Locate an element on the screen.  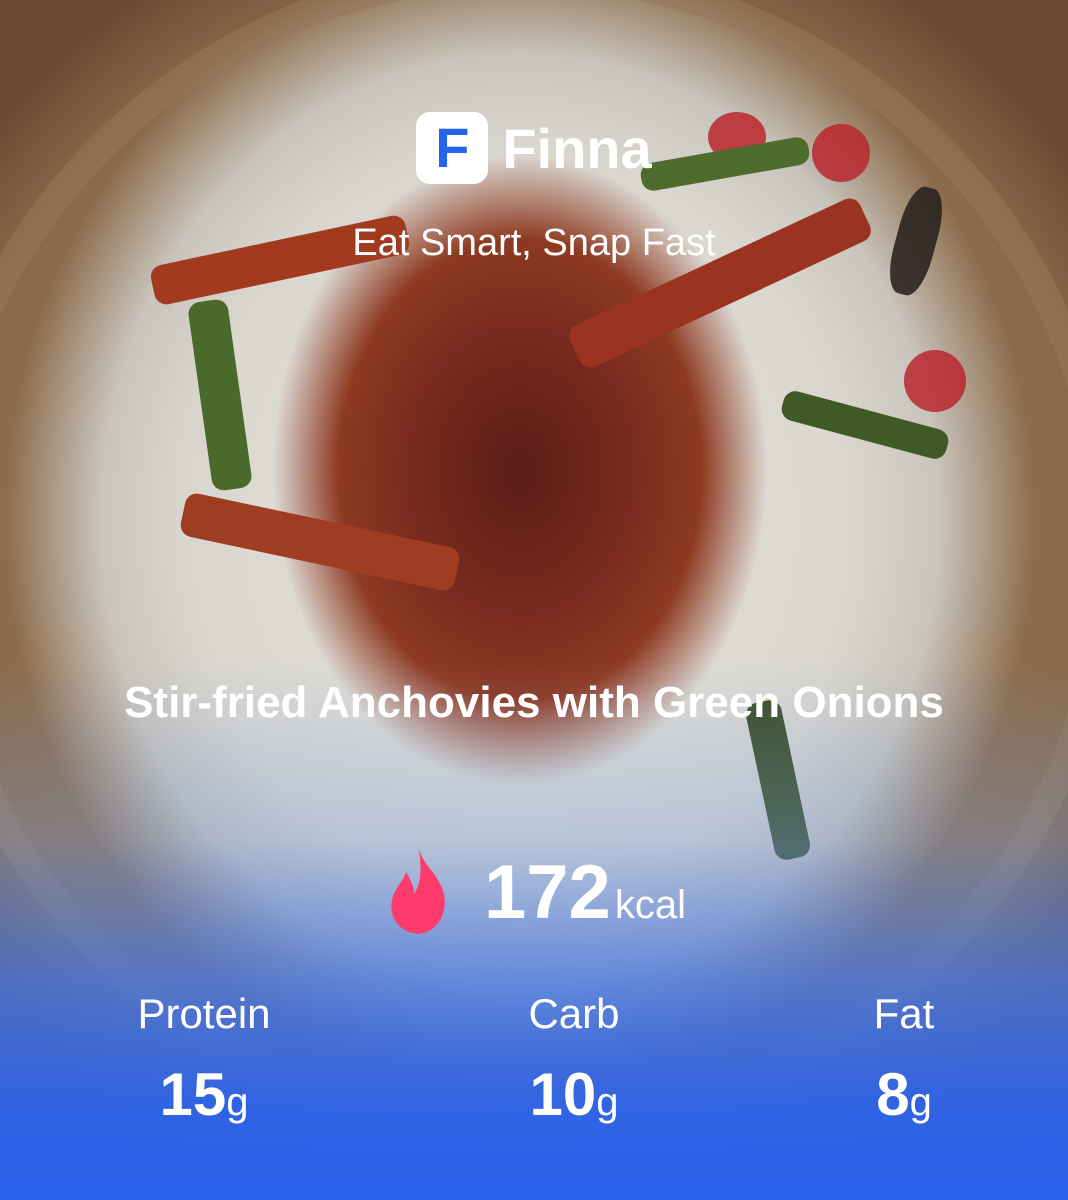
macro-protein-value: 15g is located at coordinates (204, 1098).